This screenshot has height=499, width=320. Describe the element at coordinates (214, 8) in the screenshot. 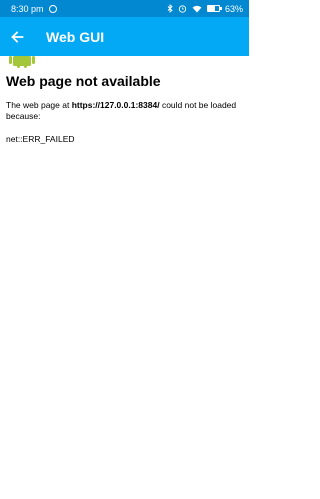

I see `battery-icon` at that location.